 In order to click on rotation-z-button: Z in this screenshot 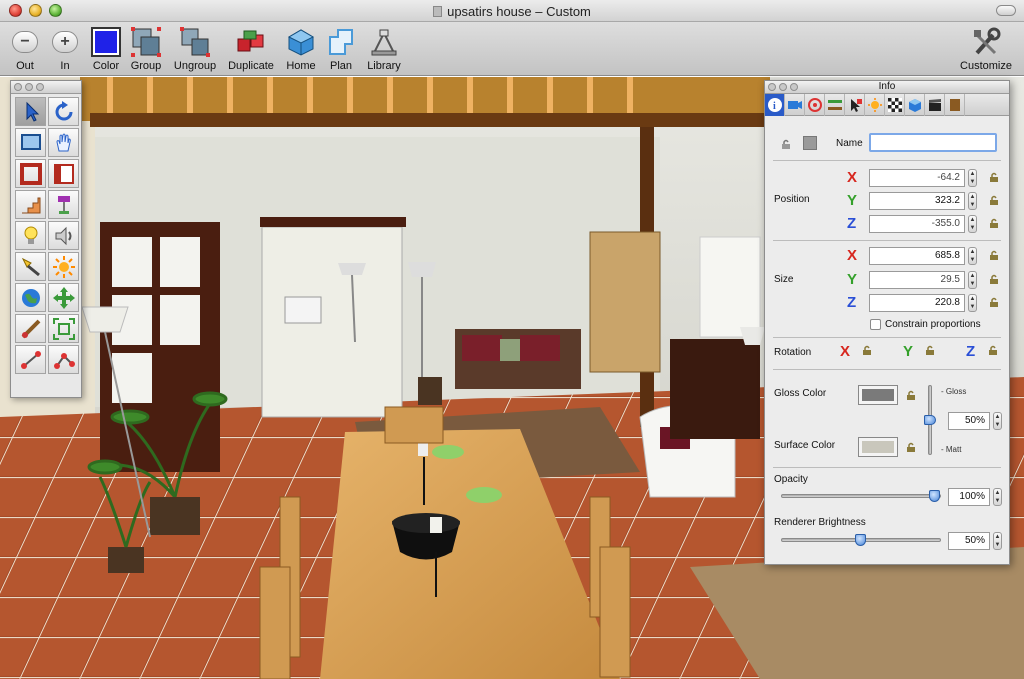, I will do `click(970, 351)`.